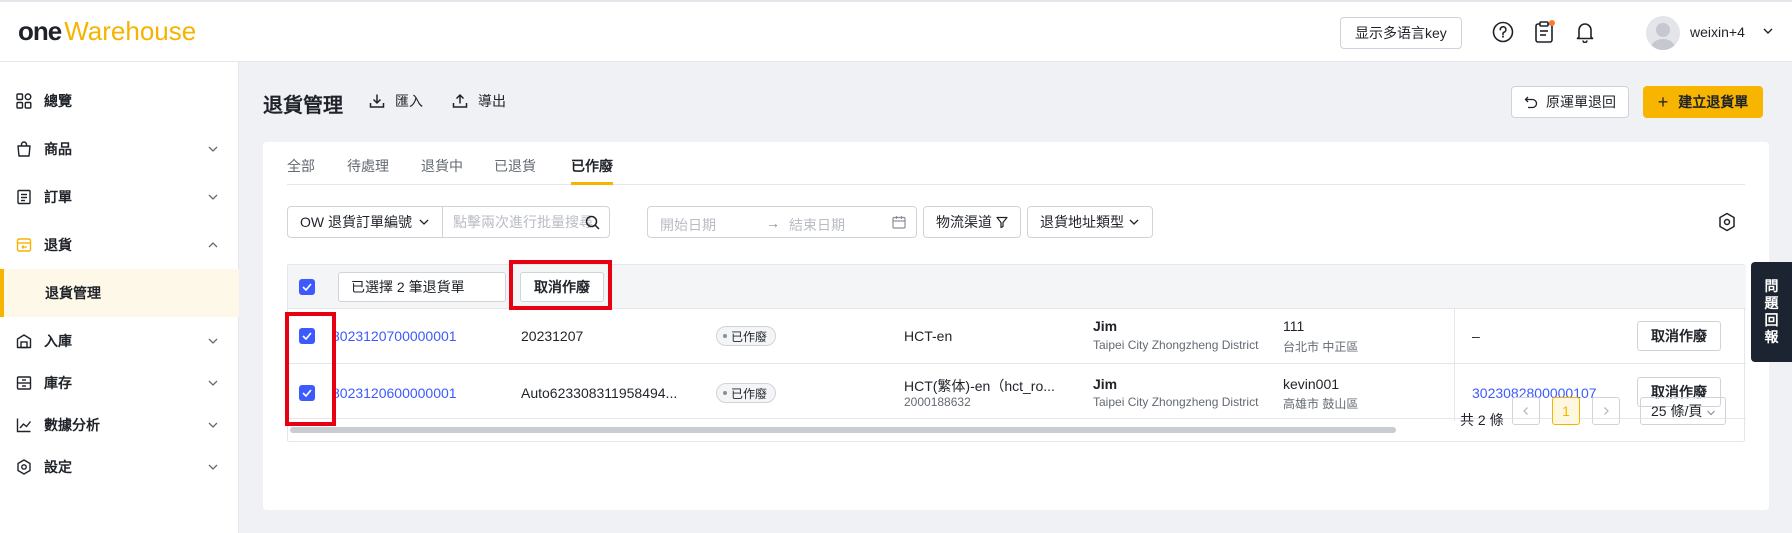  Describe the element at coordinates (1401, 33) in the screenshot. I see `language-key-button: 显示多语言key` at that location.